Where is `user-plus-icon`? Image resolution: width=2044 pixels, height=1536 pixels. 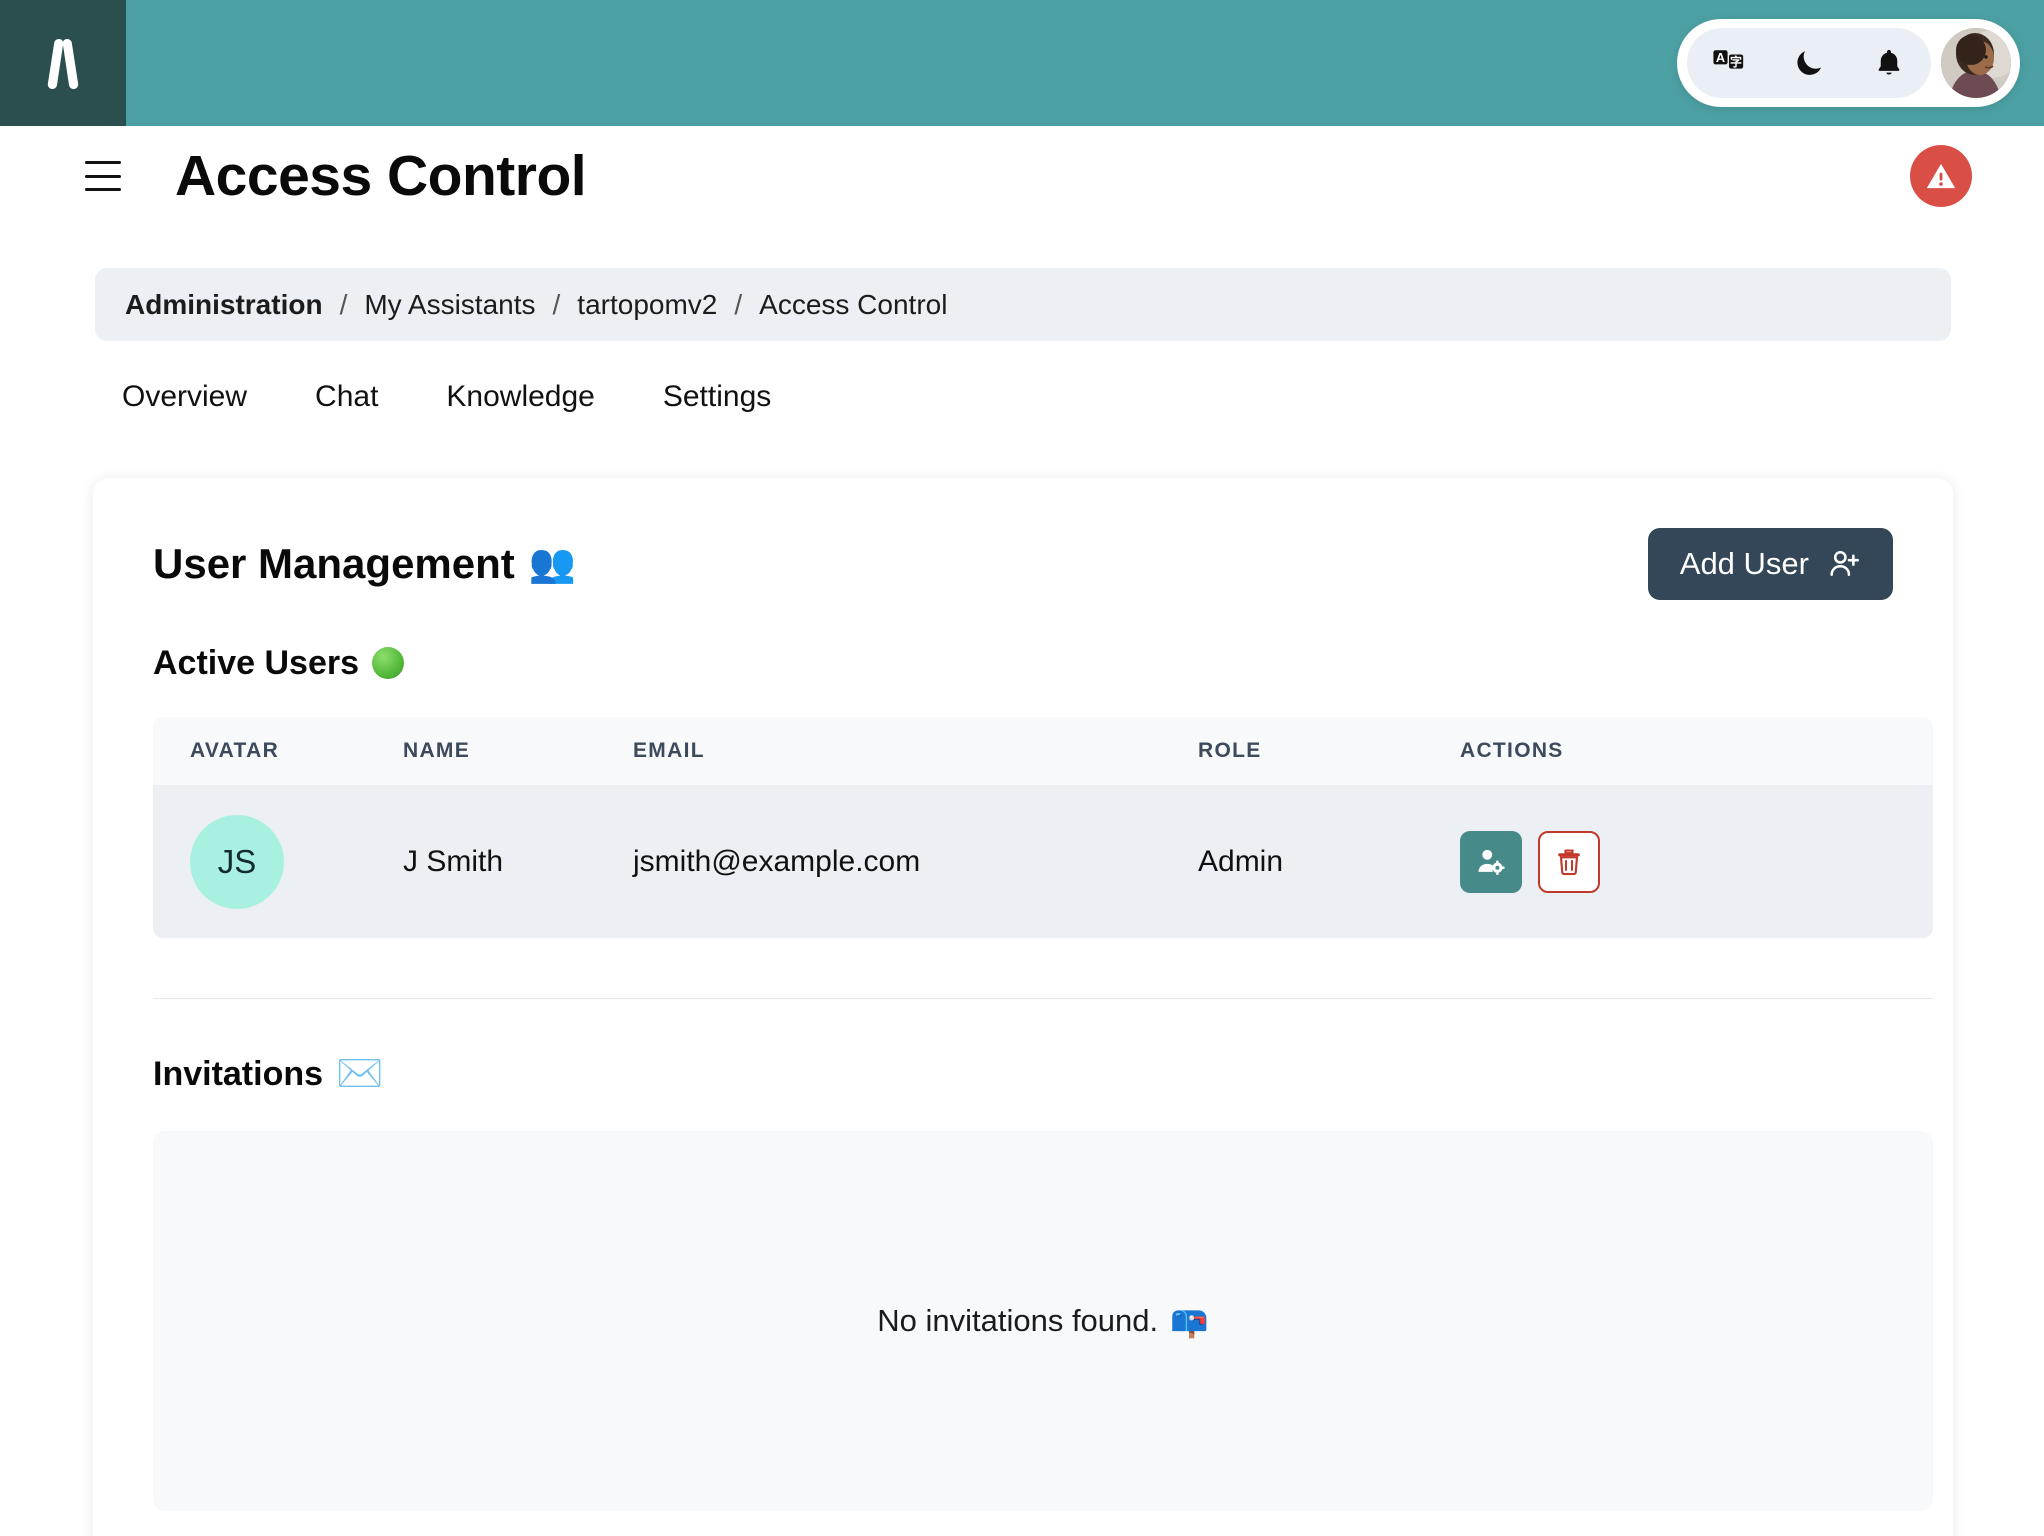
user-plus-icon is located at coordinates (1845, 563).